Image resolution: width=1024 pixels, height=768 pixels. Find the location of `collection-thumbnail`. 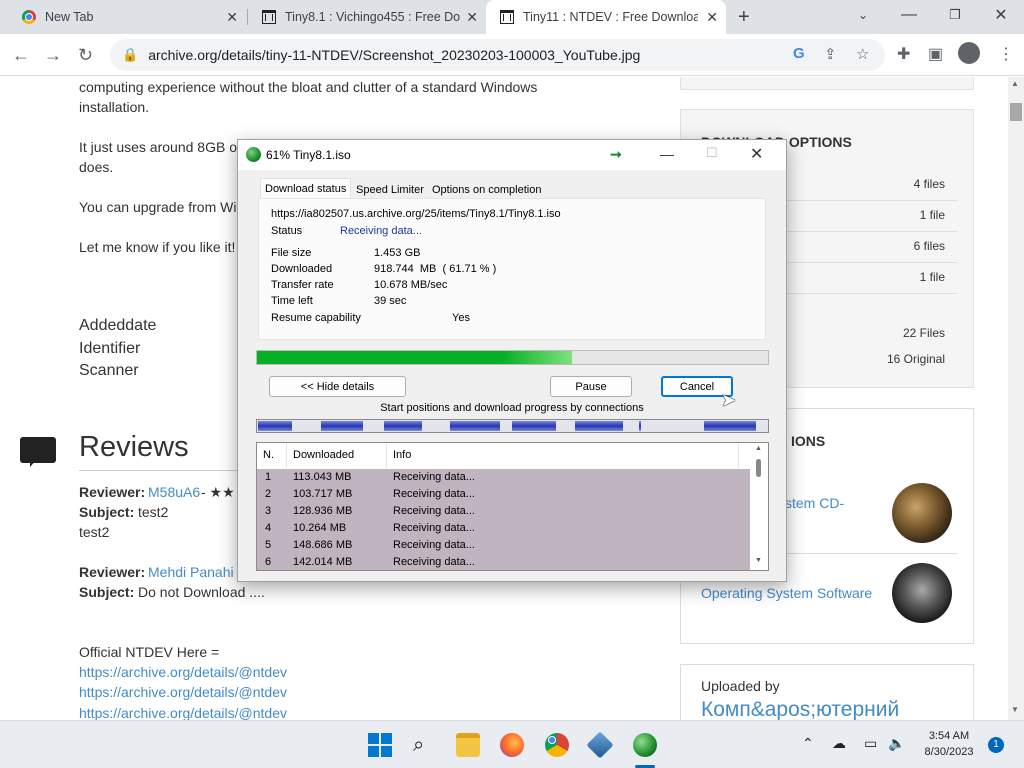

collection-thumbnail is located at coordinates (922, 593).